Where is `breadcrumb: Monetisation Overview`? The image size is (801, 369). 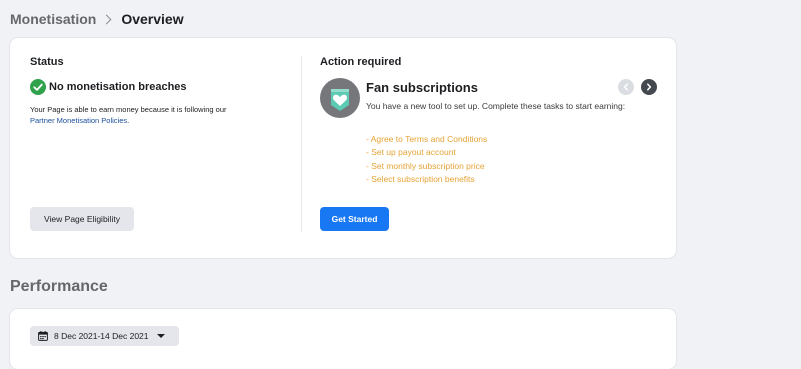 breadcrumb: Monetisation Overview is located at coordinates (97, 19).